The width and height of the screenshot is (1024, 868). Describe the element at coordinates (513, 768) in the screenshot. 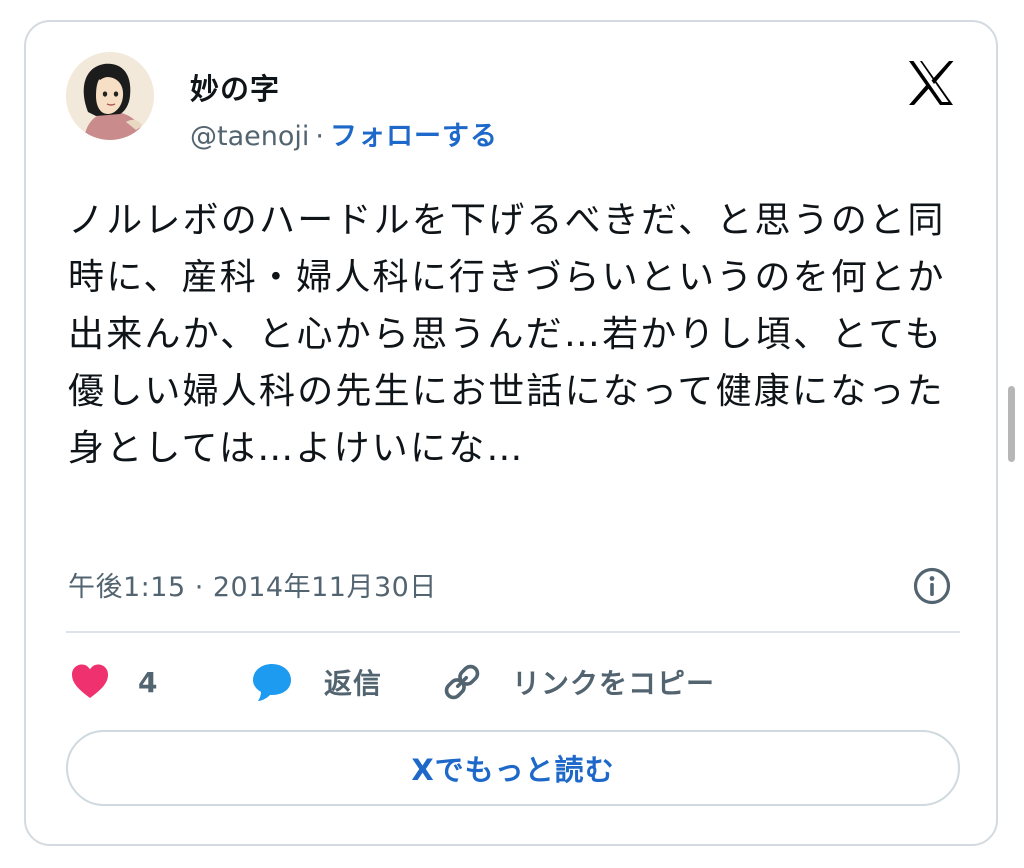

I see `read-more-button: Xでもっと読む` at that location.